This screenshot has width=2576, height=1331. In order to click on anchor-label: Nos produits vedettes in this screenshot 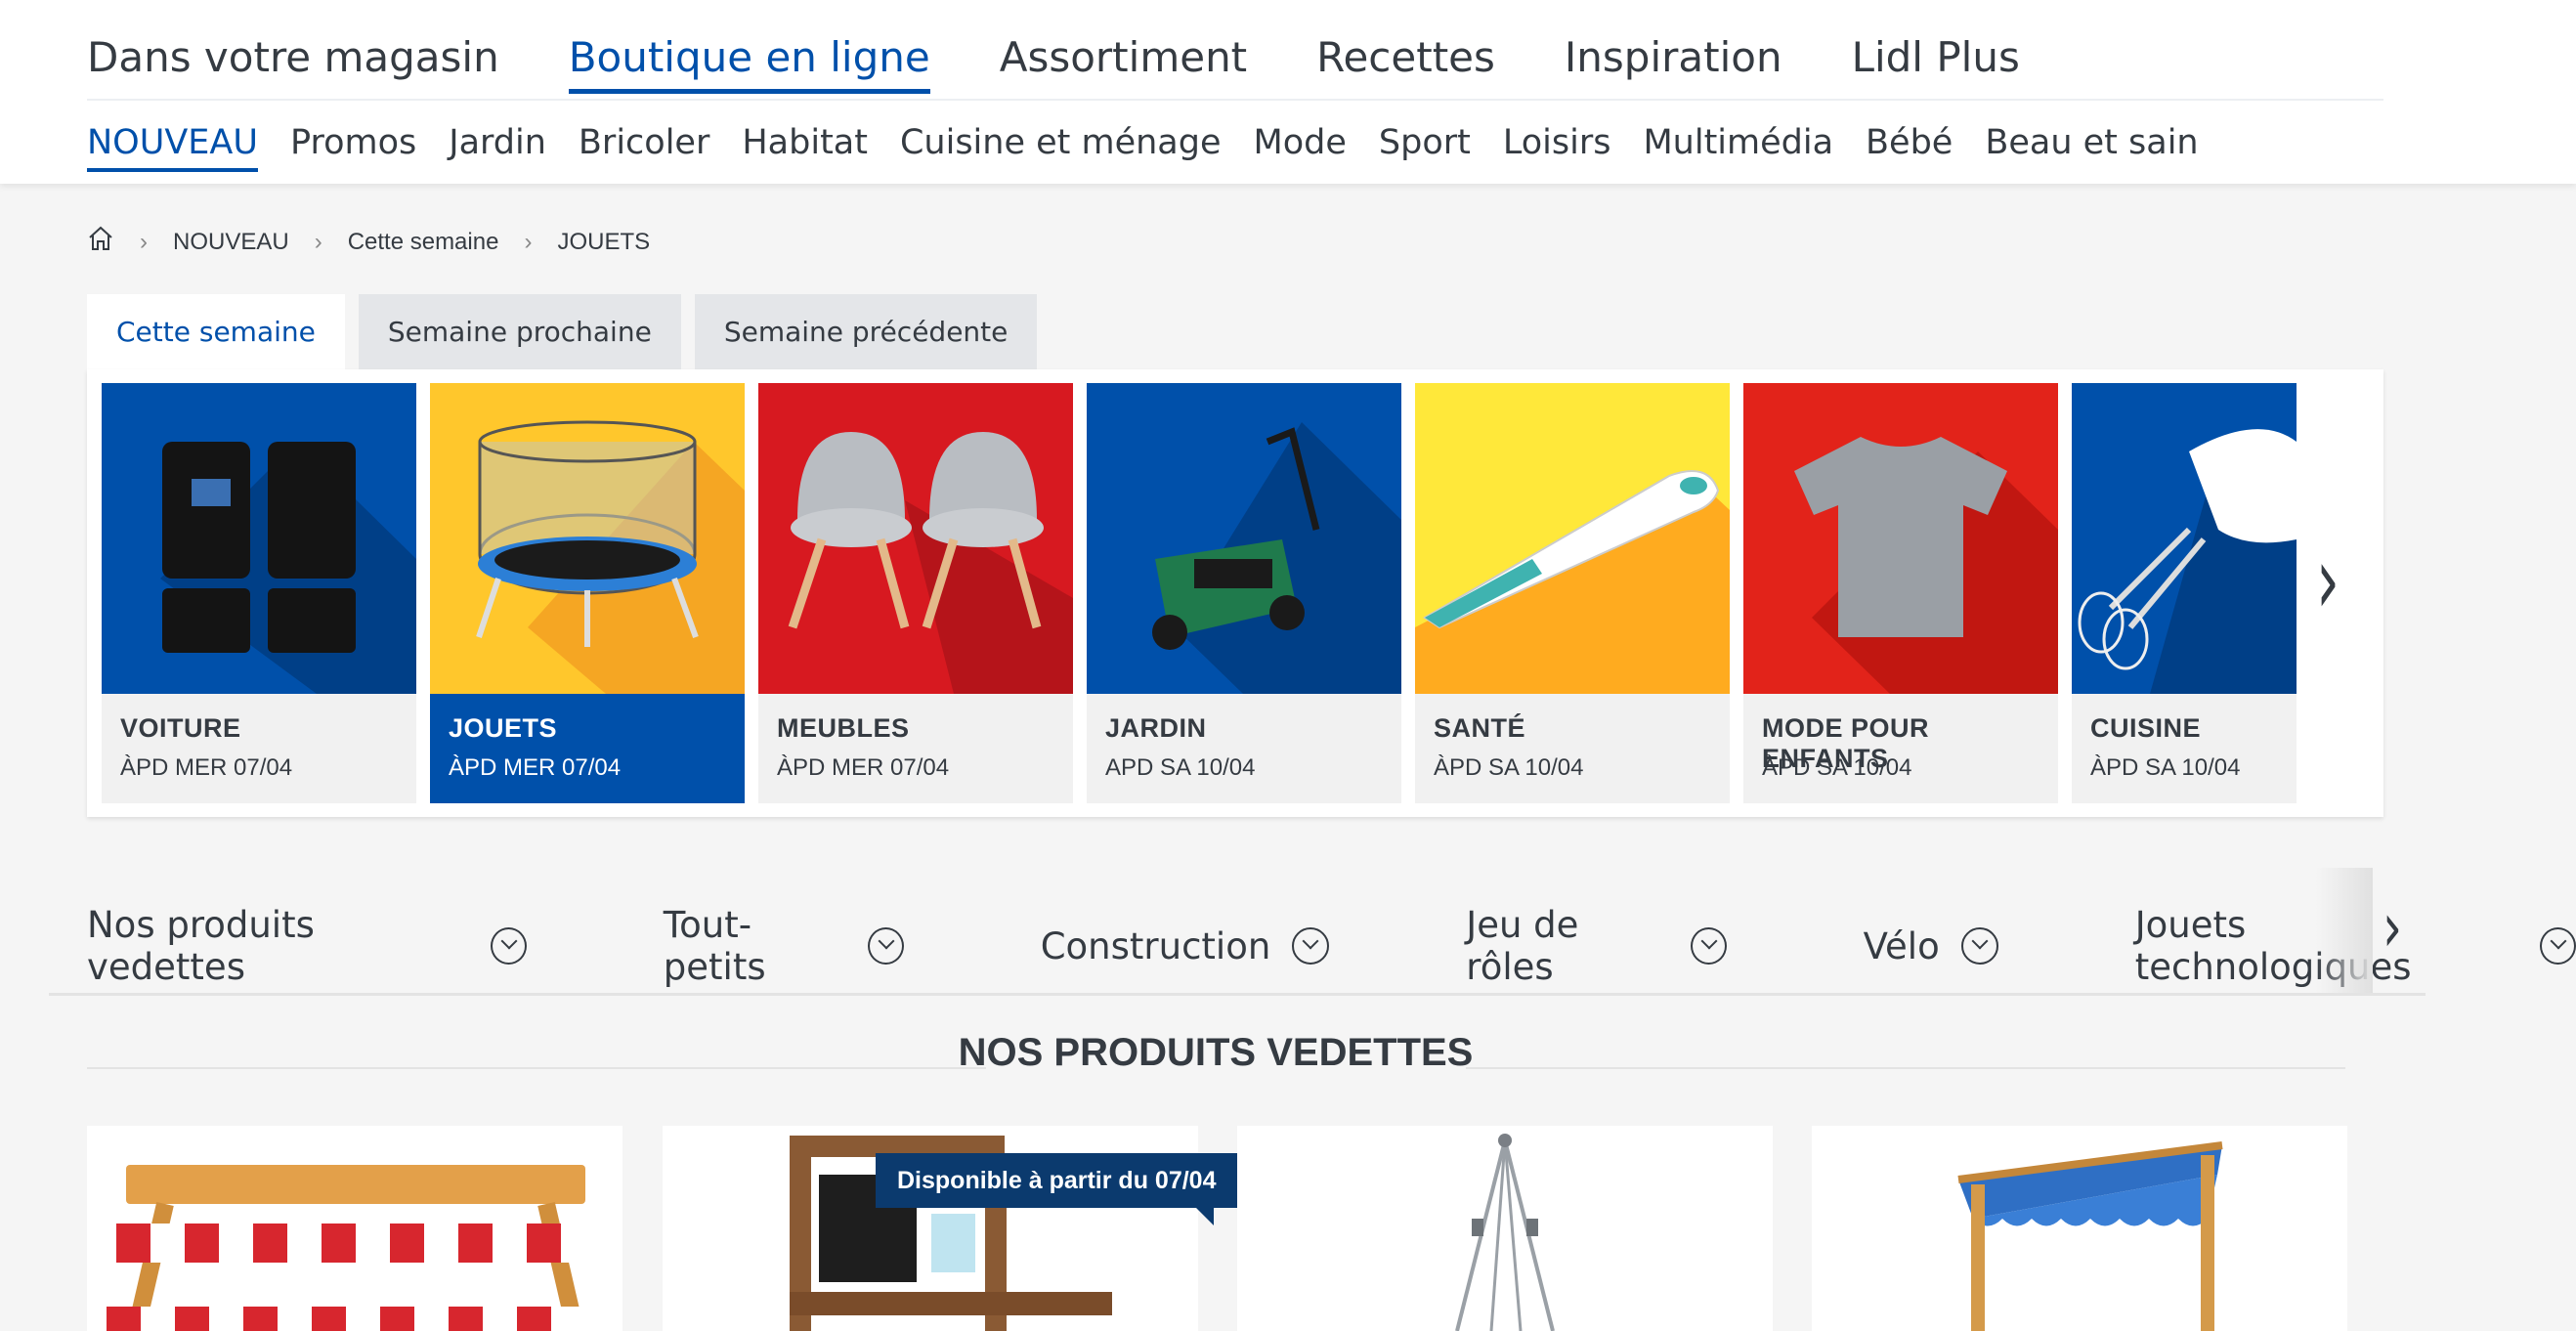, I will do `click(201, 946)`.